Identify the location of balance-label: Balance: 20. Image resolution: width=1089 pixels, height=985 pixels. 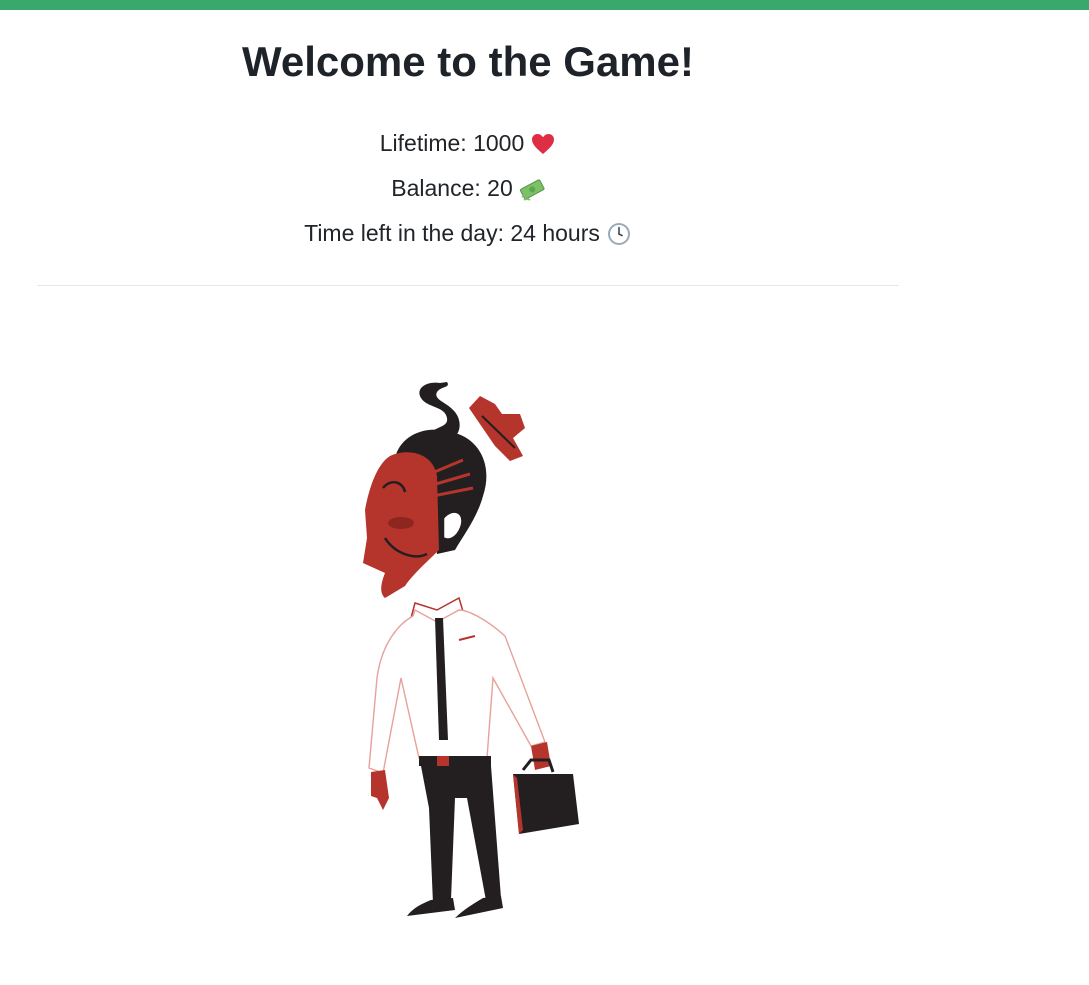
(452, 188).